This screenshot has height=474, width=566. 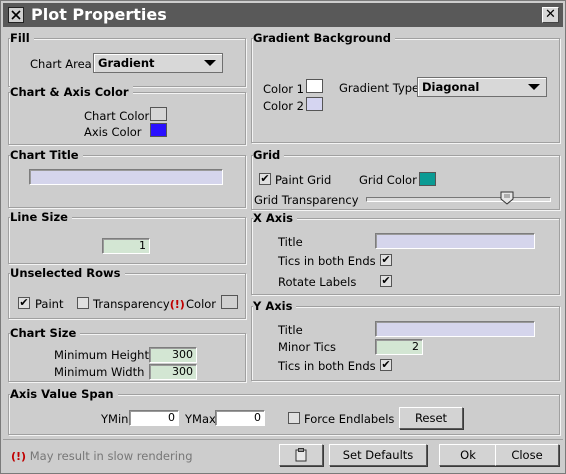 I want to click on row-color-swatch, so click(x=229, y=302).